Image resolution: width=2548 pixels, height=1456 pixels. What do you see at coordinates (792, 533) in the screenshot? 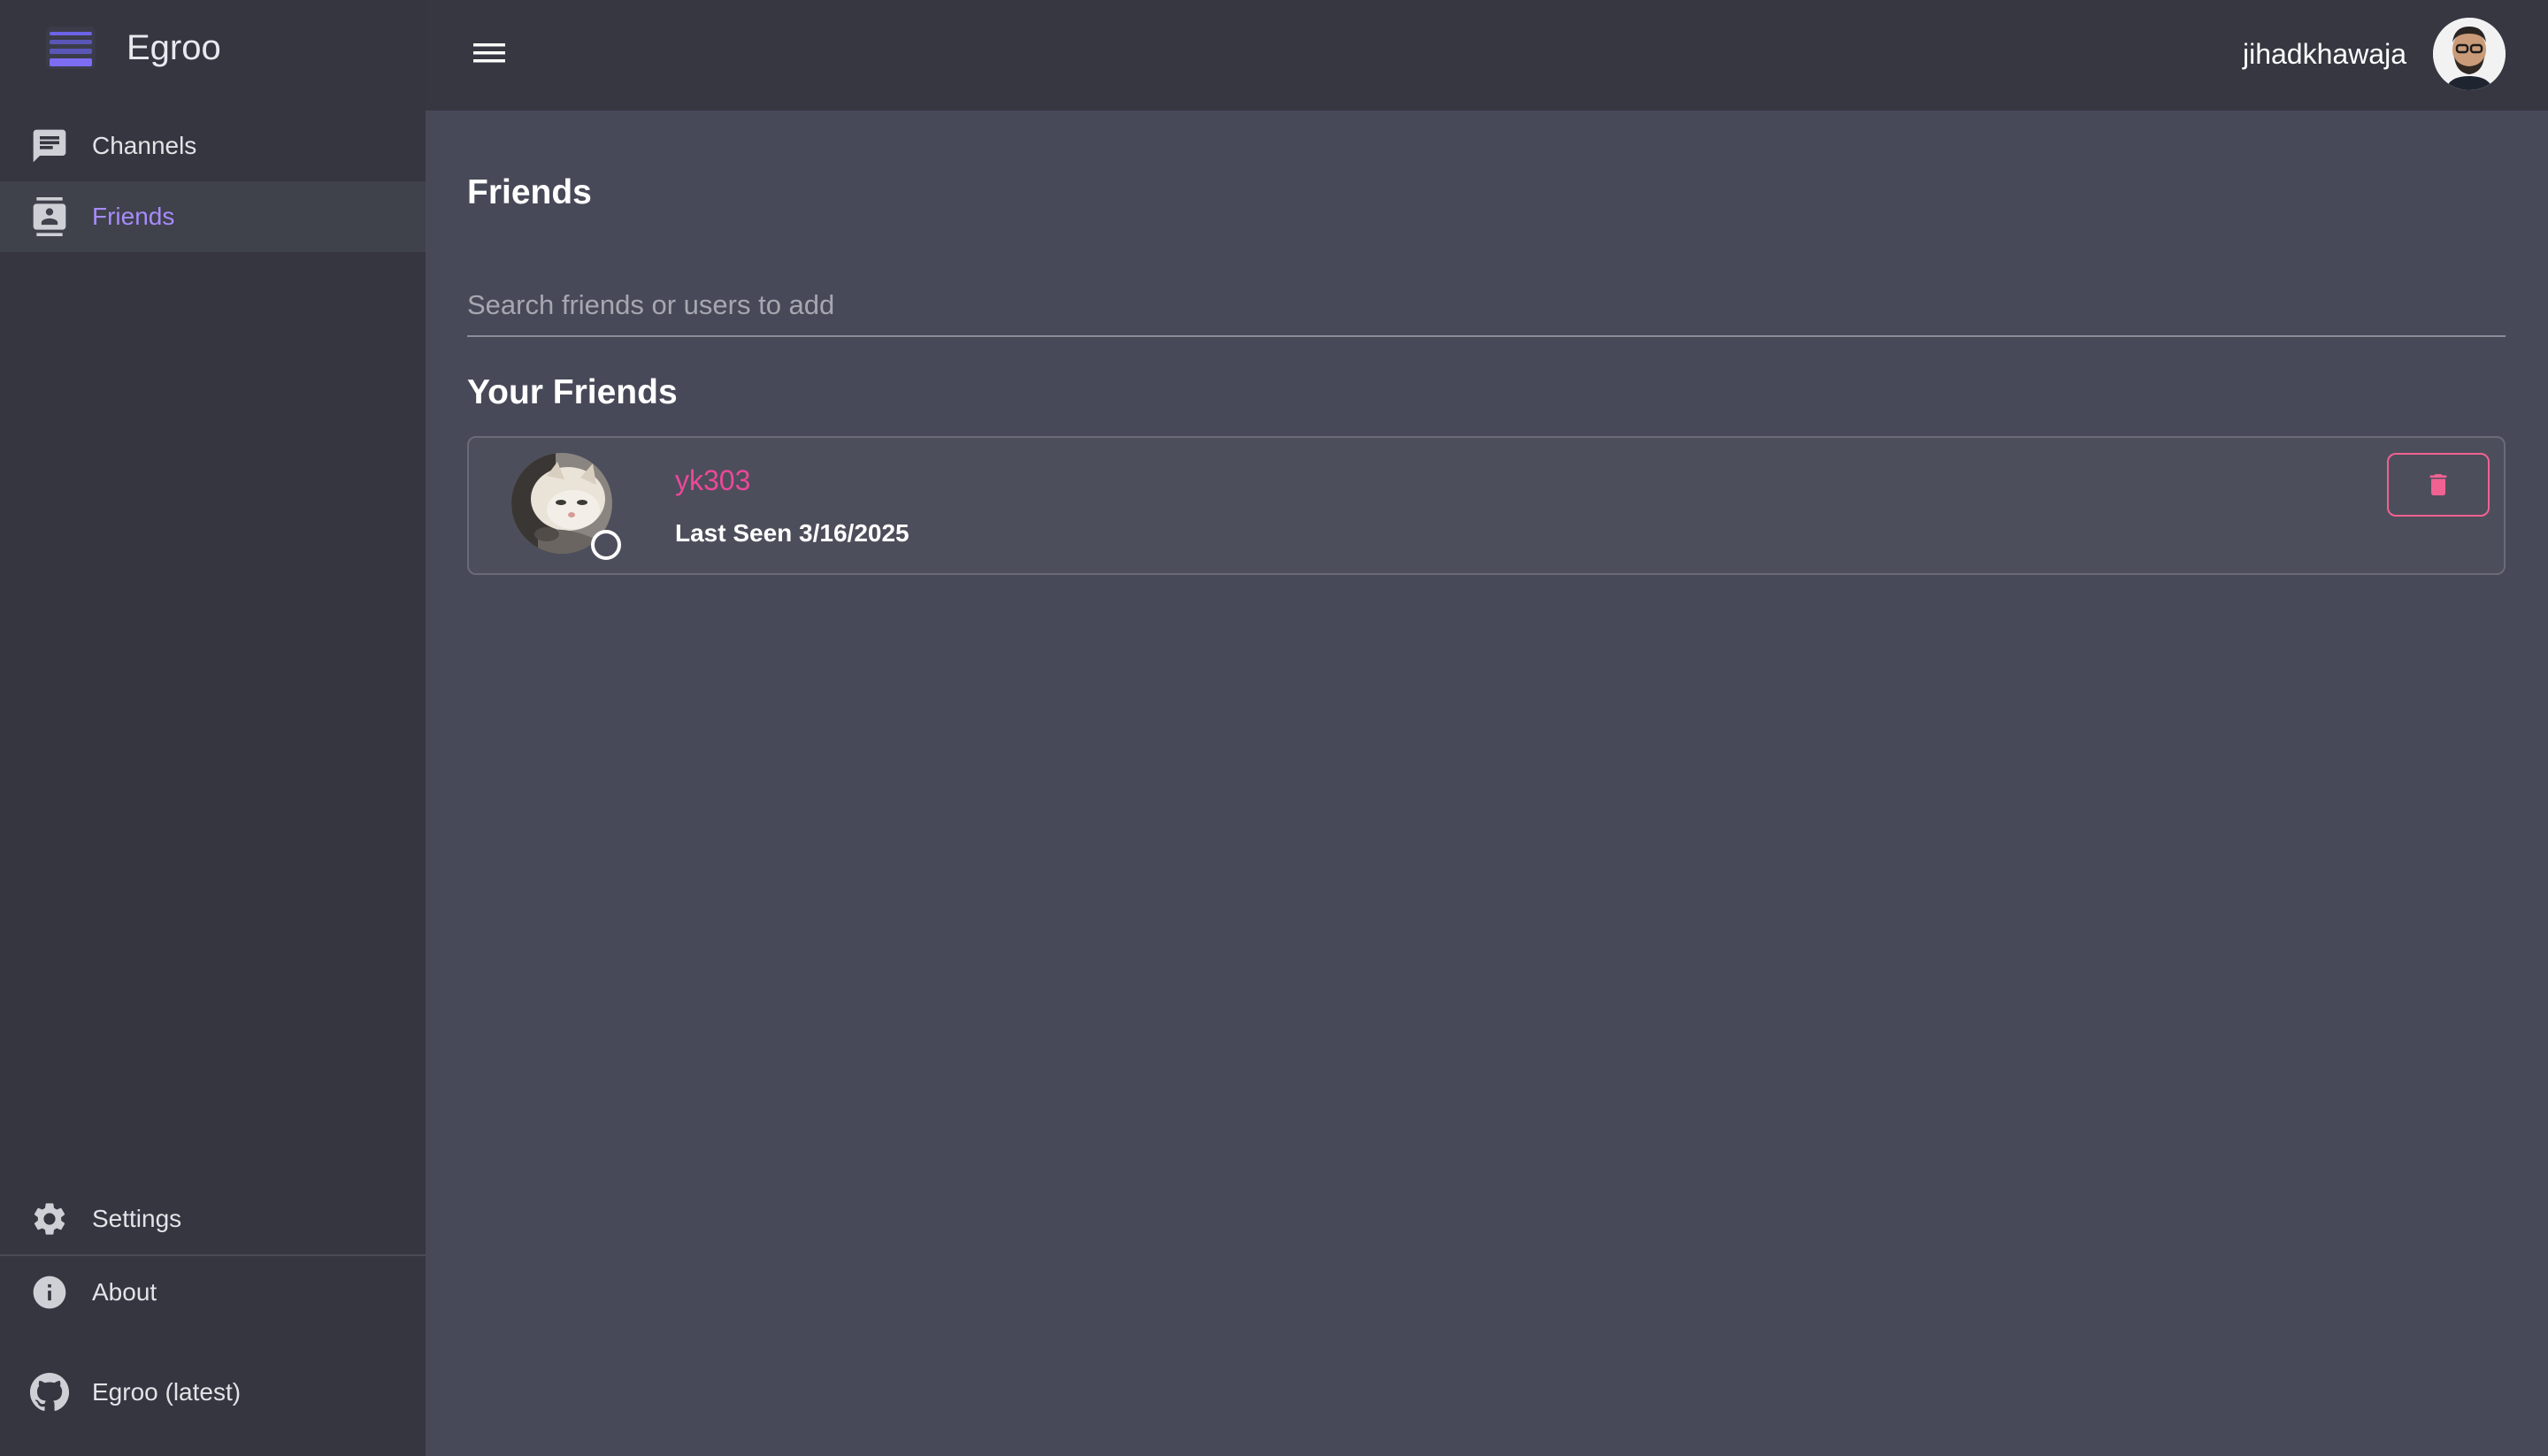
I see `friend-last-seen: Last Seen 3/16/2025` at bounding box center [792, 533].